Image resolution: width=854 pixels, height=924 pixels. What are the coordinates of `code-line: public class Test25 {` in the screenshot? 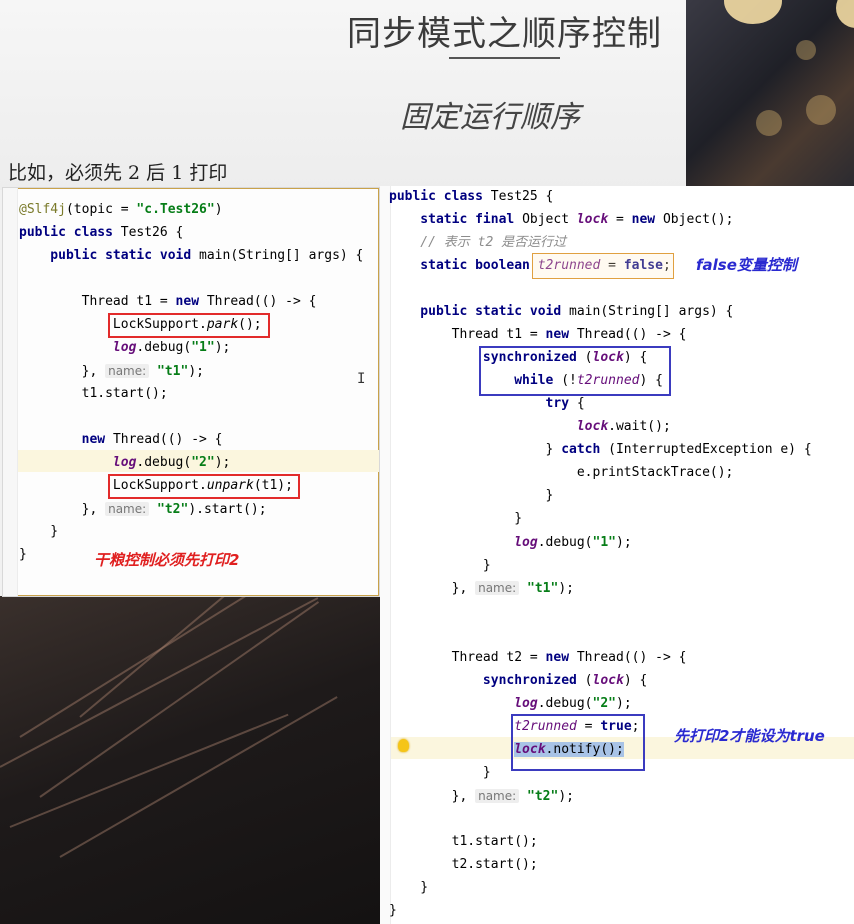 It's located at (471, 196).